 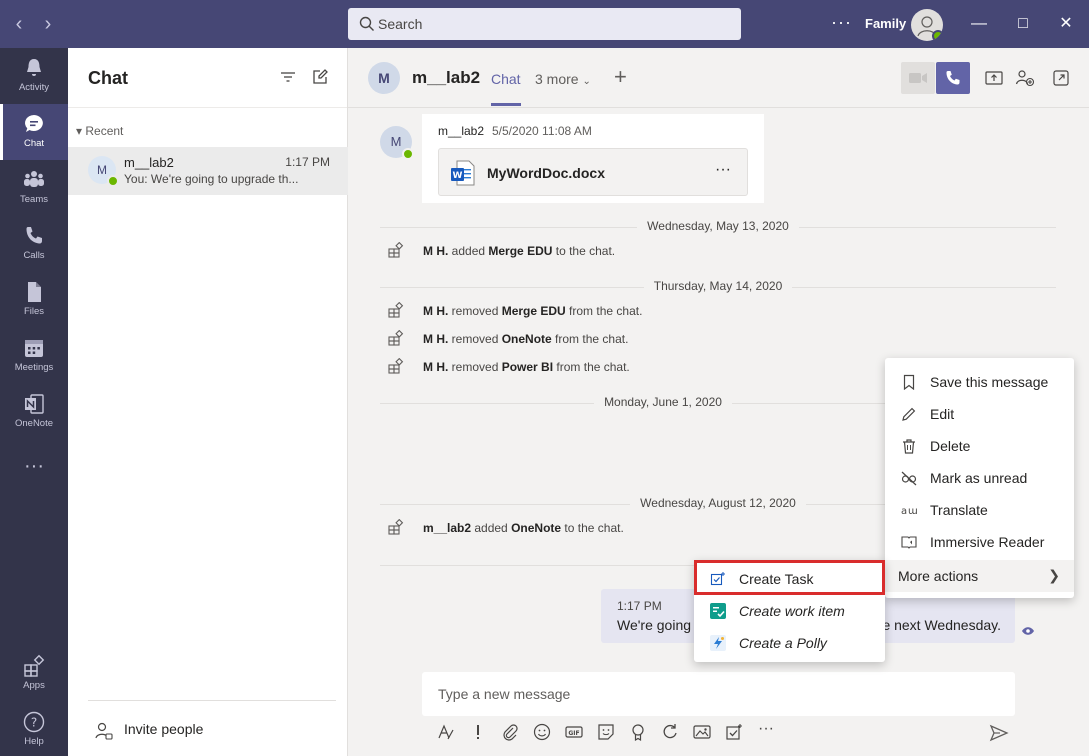 I want to click on minimize-icon: —, so click(x=979, y=24).